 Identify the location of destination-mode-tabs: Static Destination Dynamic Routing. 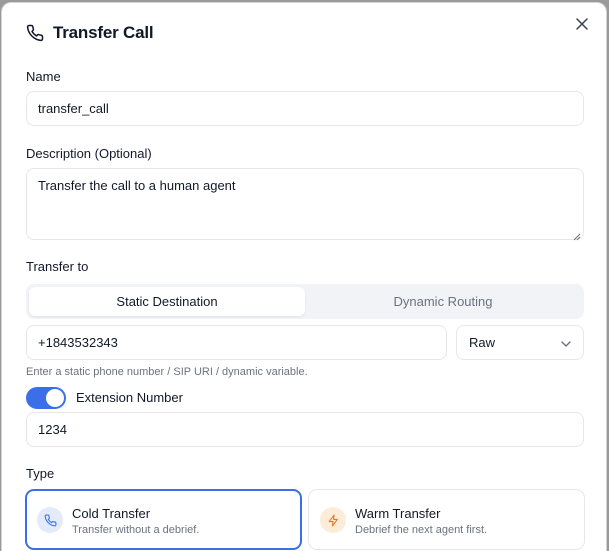
(305, 301).